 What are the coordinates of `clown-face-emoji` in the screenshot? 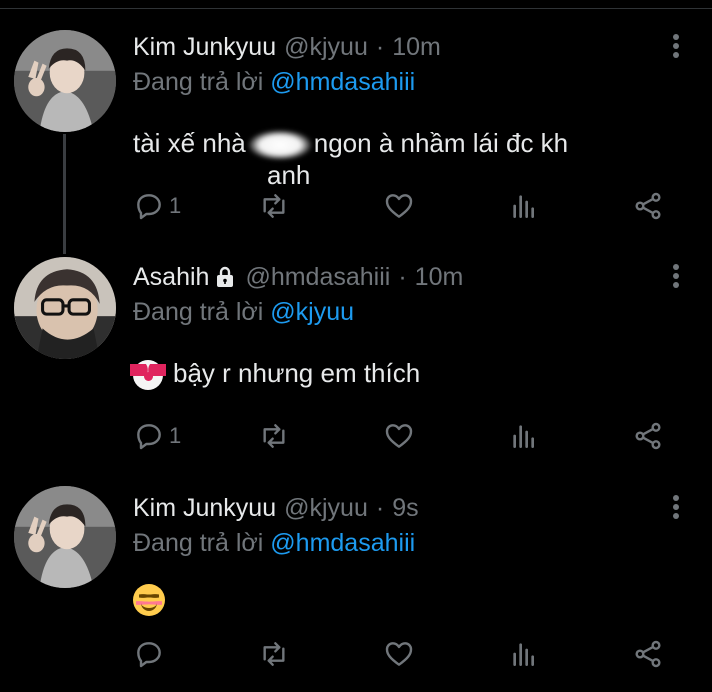 It's located at (148, 375).